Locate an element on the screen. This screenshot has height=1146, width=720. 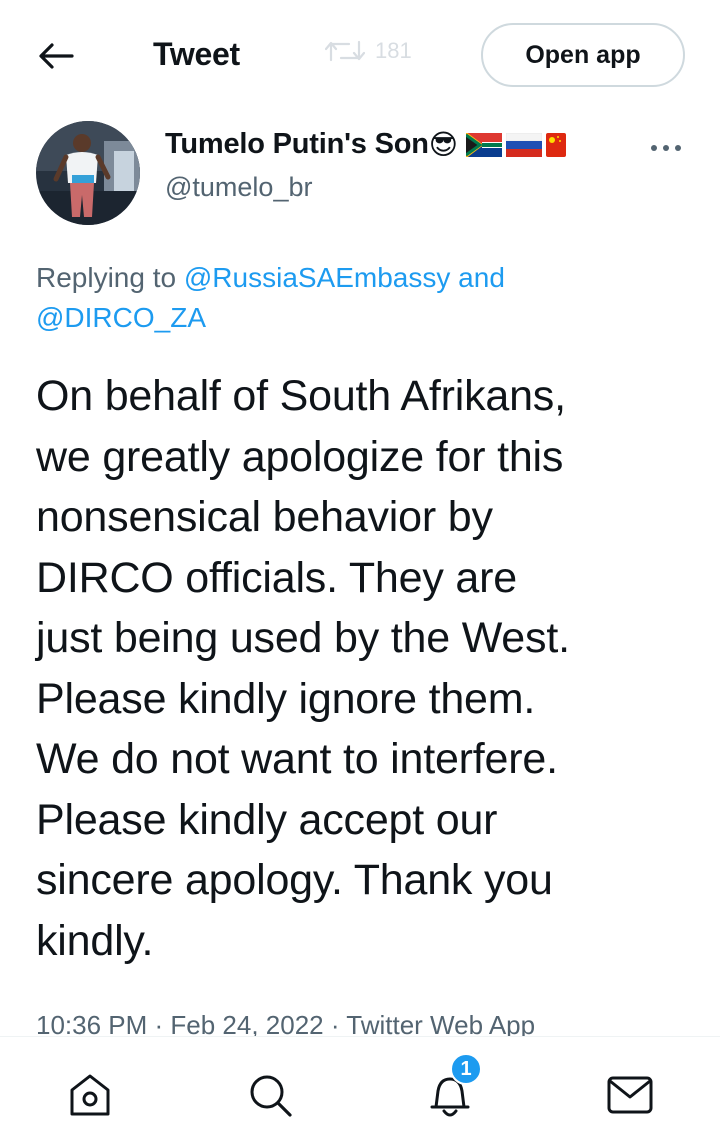
more-horizontal-icon is located at coordinates (666, 148).